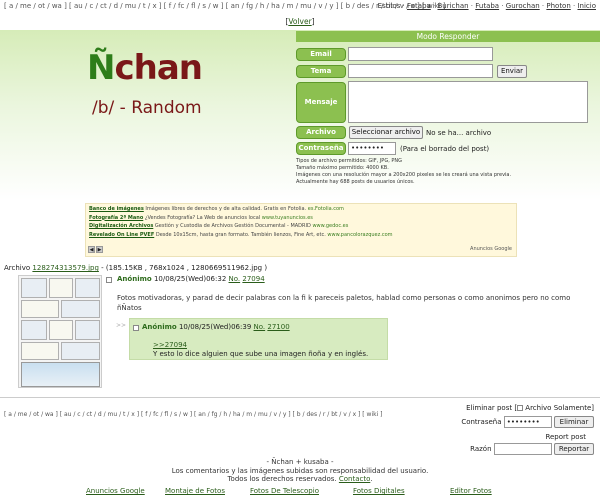 Image resolution: width=600 pixels, height=501 pixels. I want to click on message-label: Mensaje, so click(321, 102).